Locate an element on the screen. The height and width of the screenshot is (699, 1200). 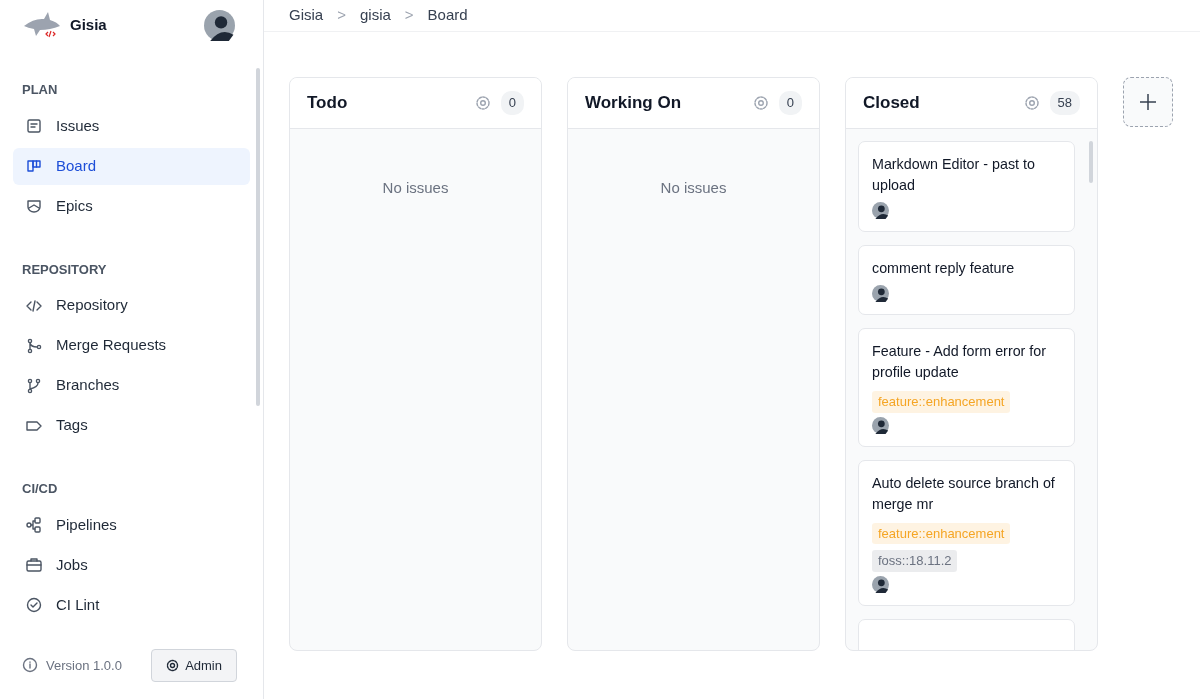
issue-title: comment reply feature is located at coordinates (944, 268).